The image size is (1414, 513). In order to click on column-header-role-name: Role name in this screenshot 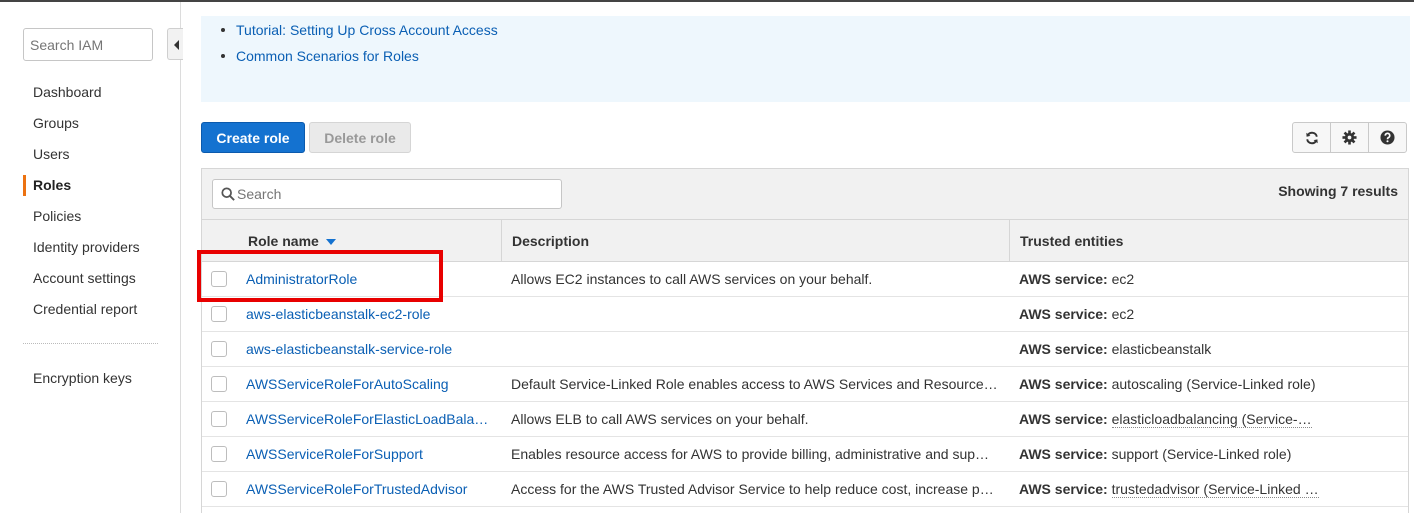, I will do `click(292, 241)`.